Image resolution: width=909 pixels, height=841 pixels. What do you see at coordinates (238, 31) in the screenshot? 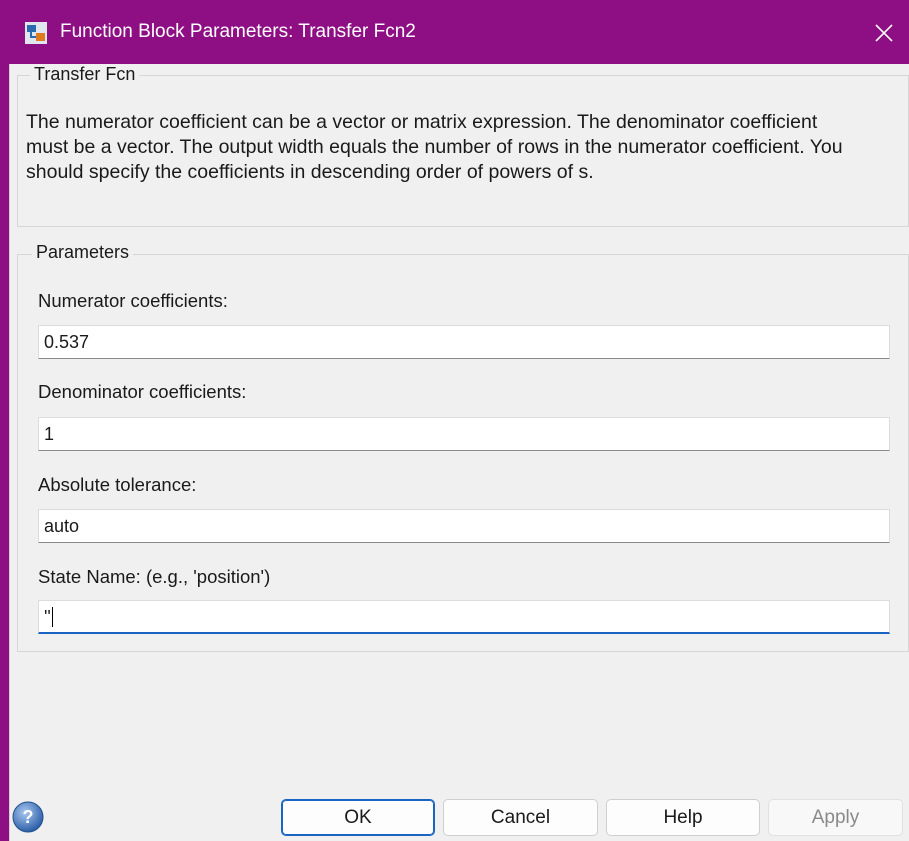
I see `window-title: Function Block Parameters: Transfer Fcn2` at bounding box center [238, 31].